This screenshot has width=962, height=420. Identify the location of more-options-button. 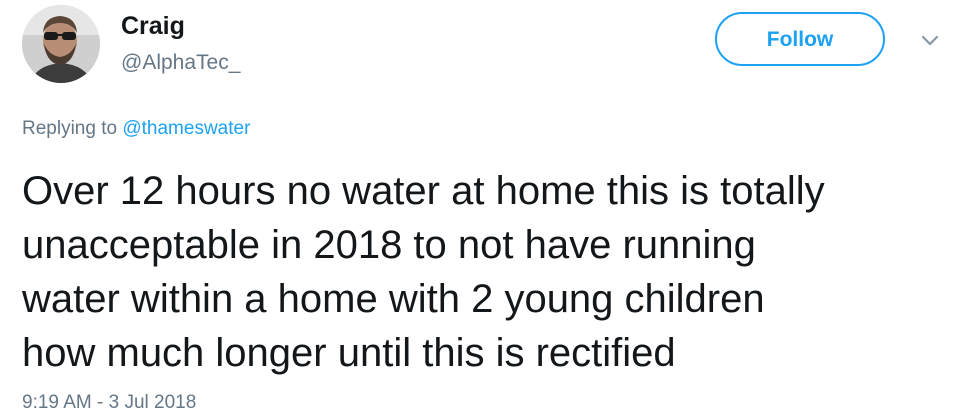
(930, 41).